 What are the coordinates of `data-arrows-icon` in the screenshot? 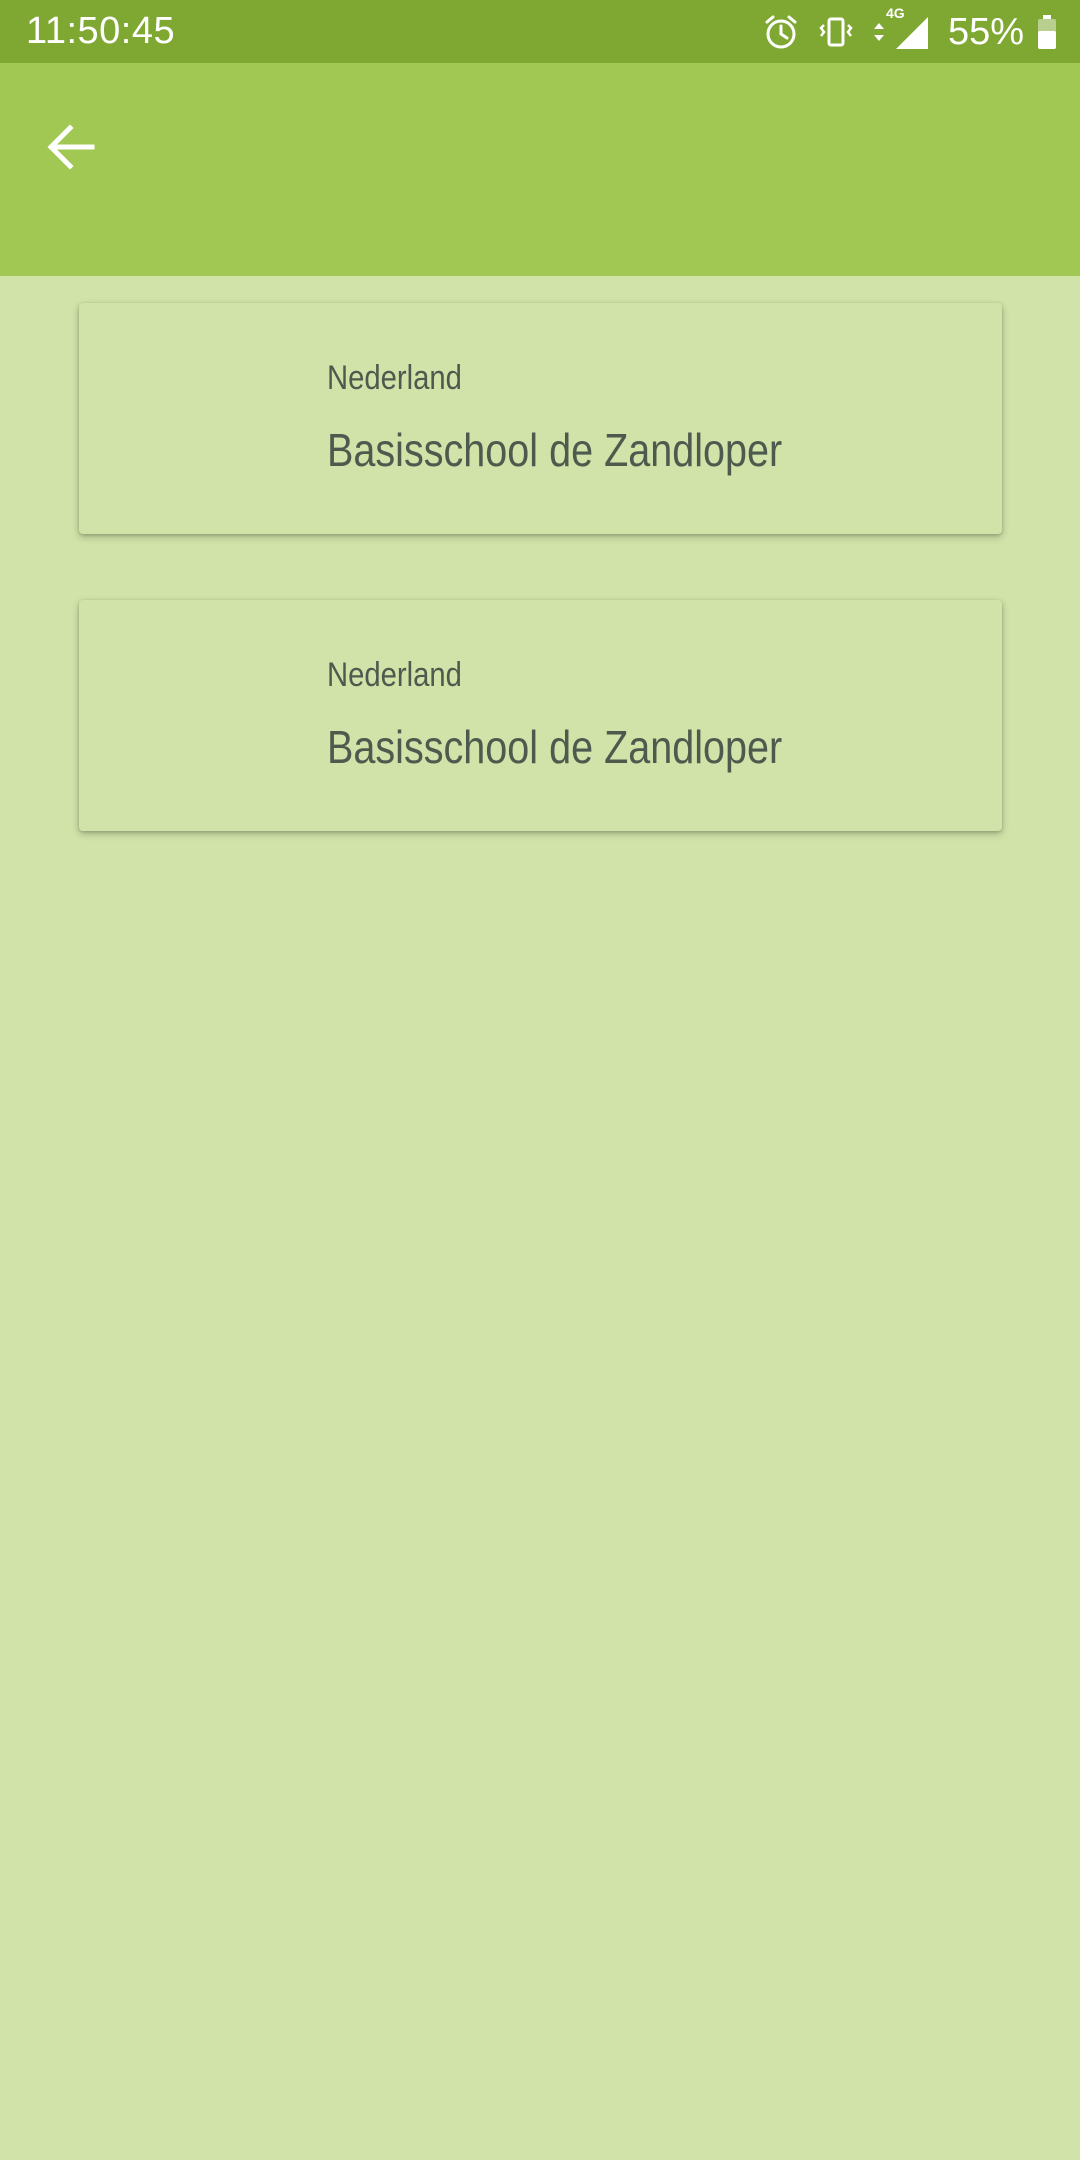 It's located at (878, 31).